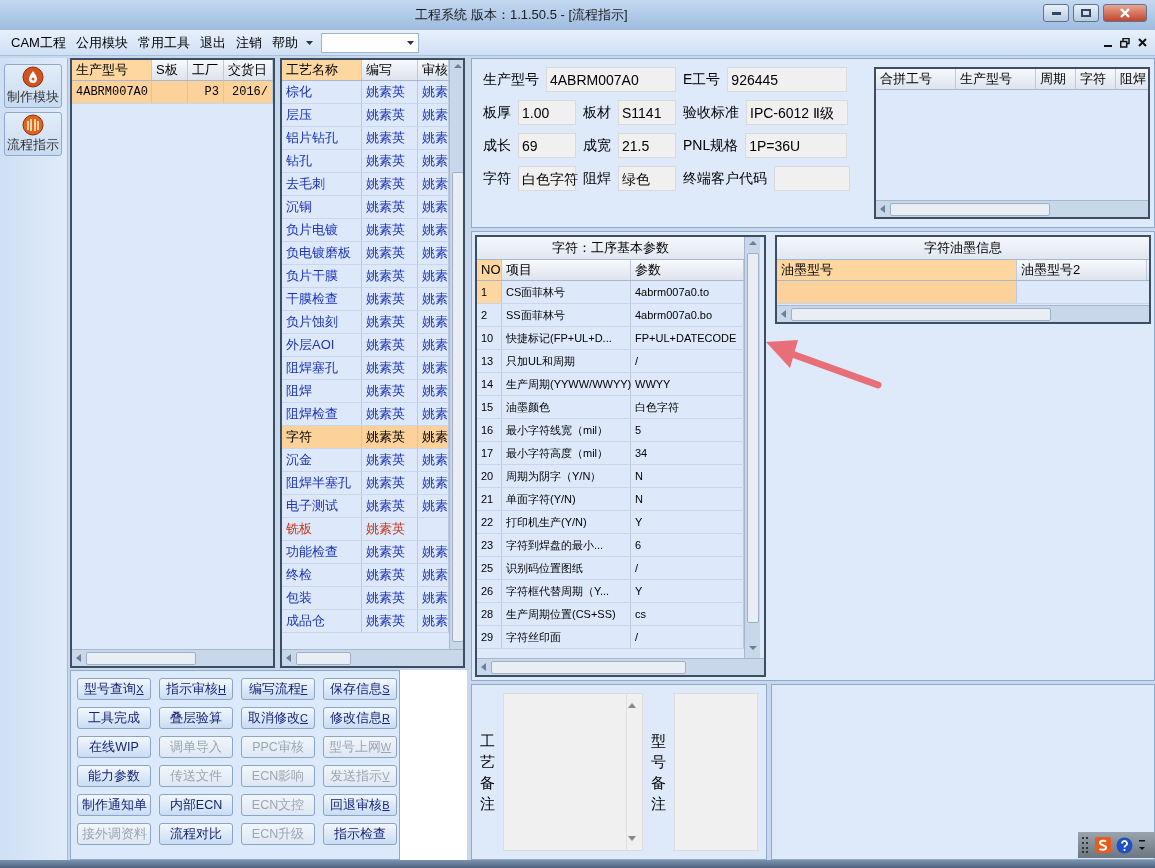  What do you see at coordinates (369, 42) in the screenshot?
I see `combo-box` at bounding box center [369, 42].